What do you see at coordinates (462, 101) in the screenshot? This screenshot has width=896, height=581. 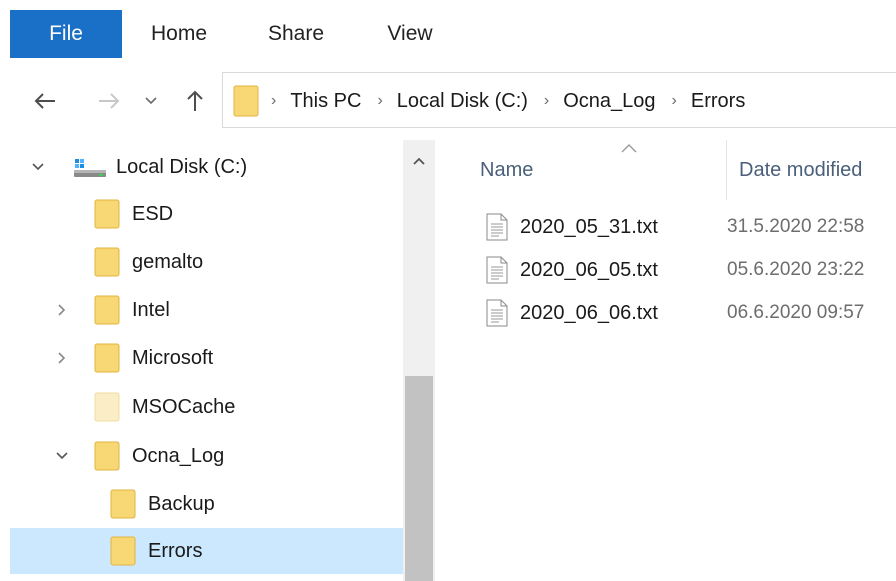 I see `breadcrumb-local-disk: Local Disk (C:)` at bounding box center [462, 101].